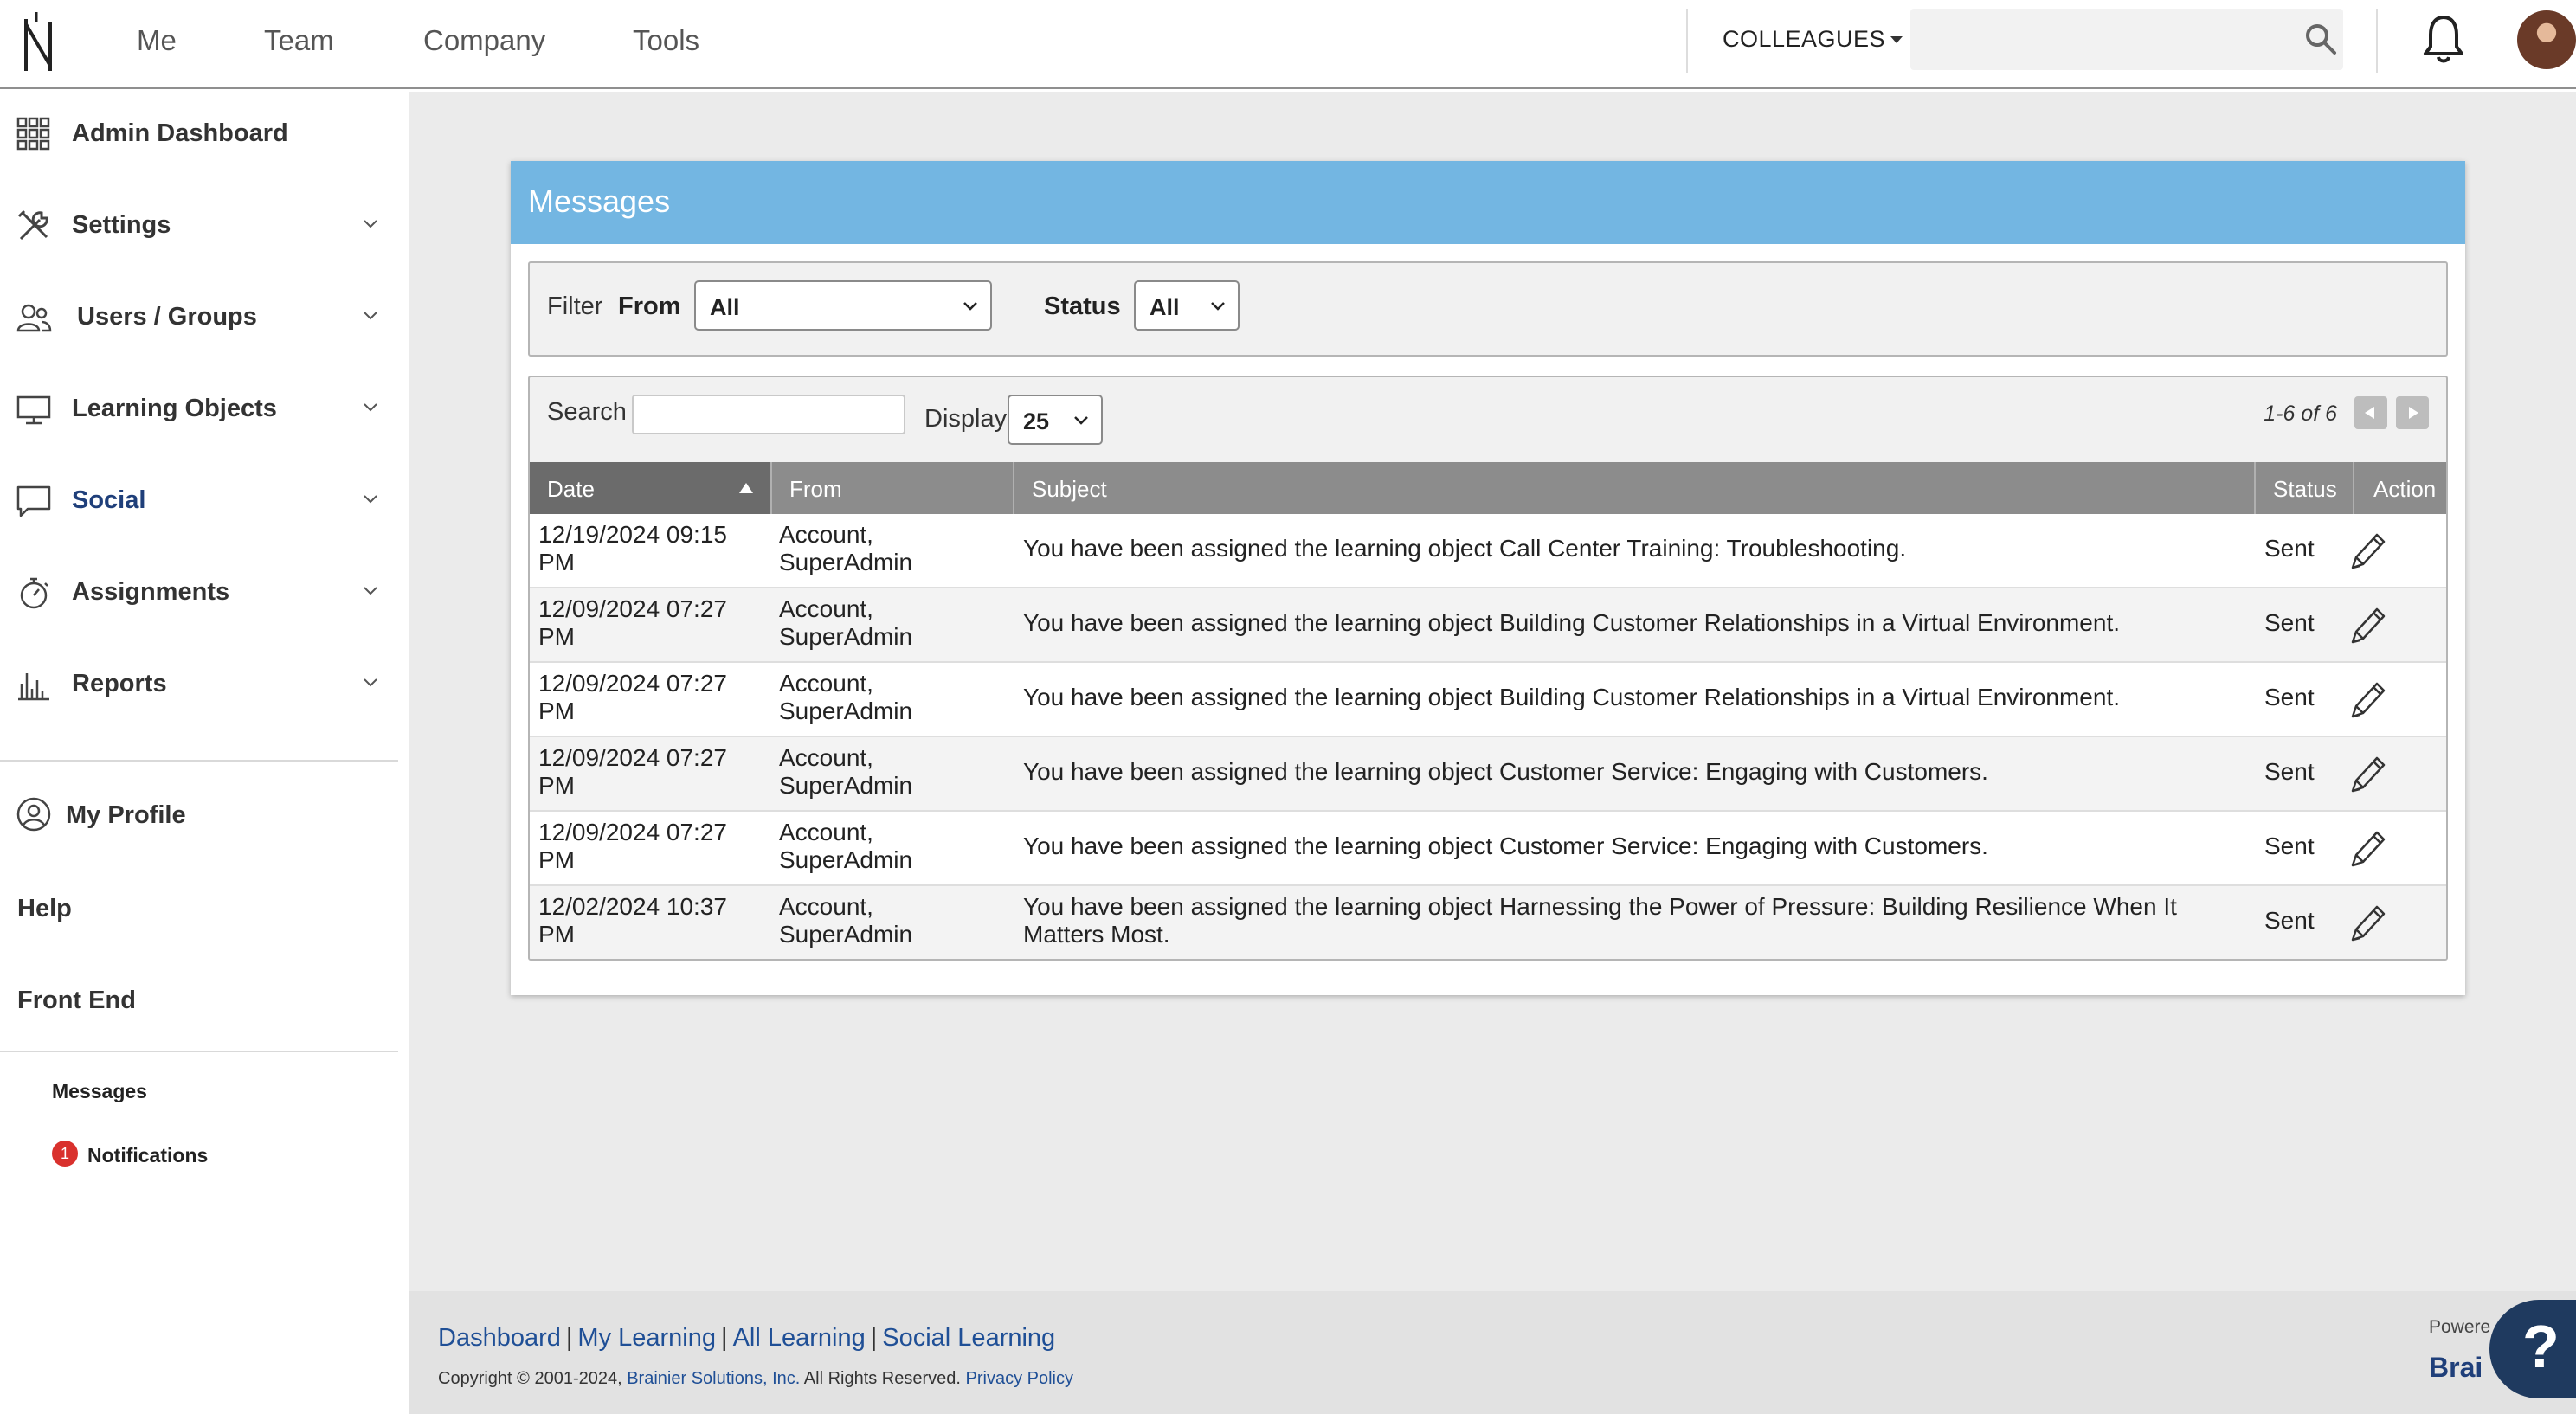 Image resolution: width=2576 pixels, height=1414 pixels. Describe the element at coordinates (157, 40) in the screenshot. I see `topnav-me: Me` at that location.